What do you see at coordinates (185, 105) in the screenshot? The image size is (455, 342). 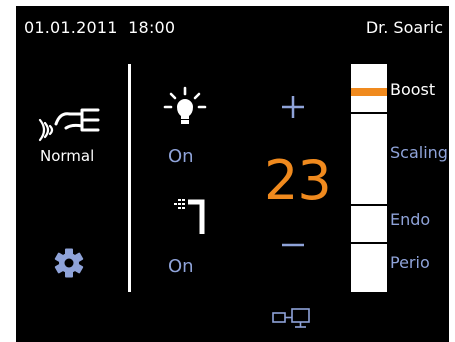 I see `light-bulb-icon` at bounding box center [185, 105].